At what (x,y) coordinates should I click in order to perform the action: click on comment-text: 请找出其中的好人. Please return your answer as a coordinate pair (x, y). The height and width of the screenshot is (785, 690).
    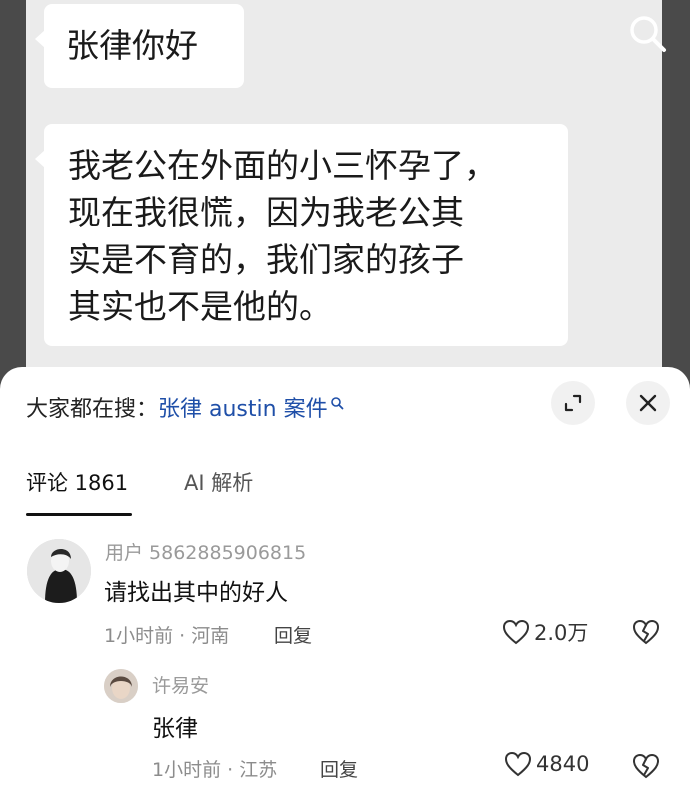
    Looking at the image, I should click on (196, 593).